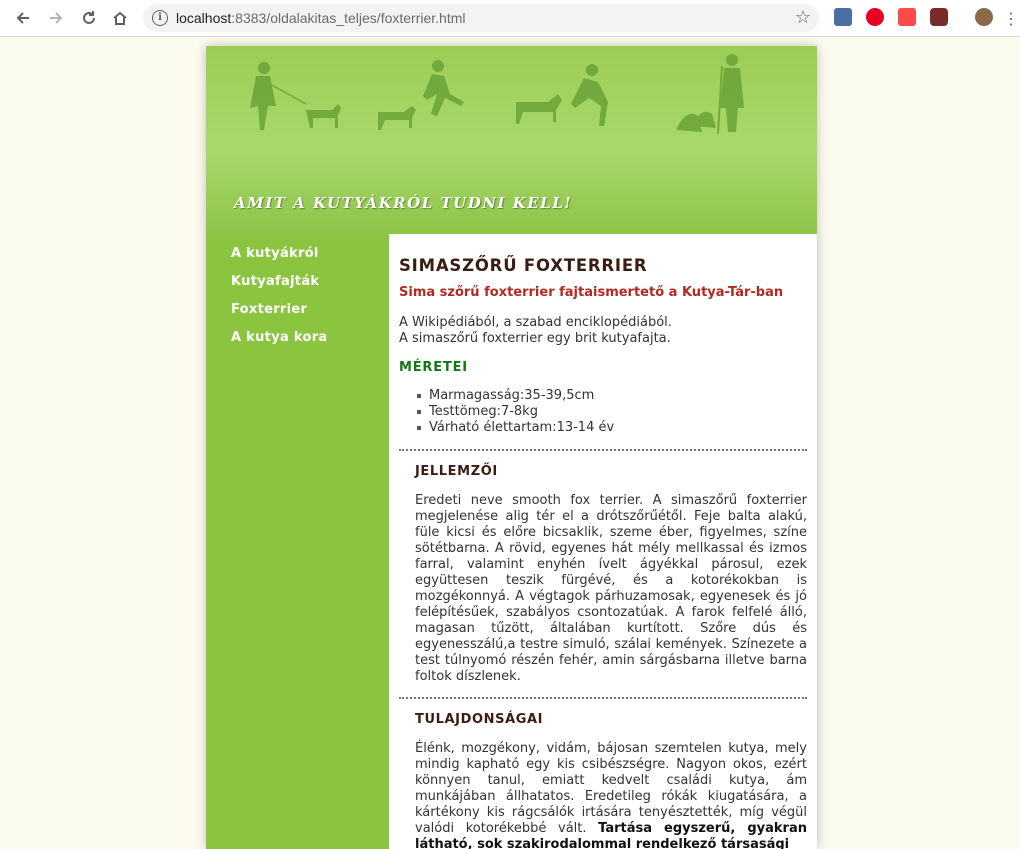  What do you see at coordinates (515, 396) in the screenshot?
I see `list-item: Marmagasság:35-39,5cm` at bounding box center [515, 396].